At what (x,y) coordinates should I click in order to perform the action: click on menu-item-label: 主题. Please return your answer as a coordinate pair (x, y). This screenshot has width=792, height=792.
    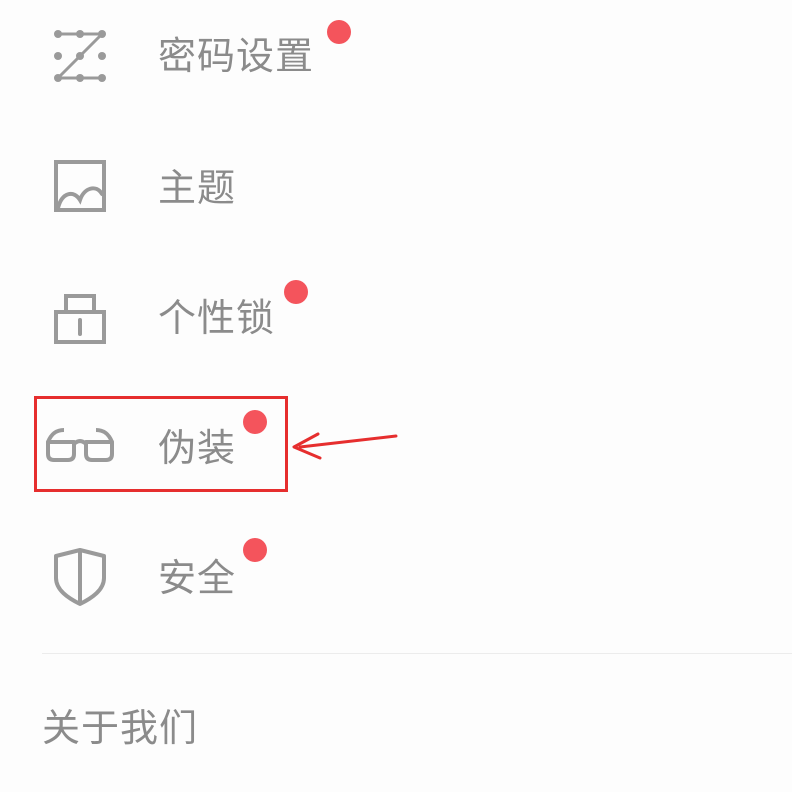
    Looking at the image, I should click on (197, 188).